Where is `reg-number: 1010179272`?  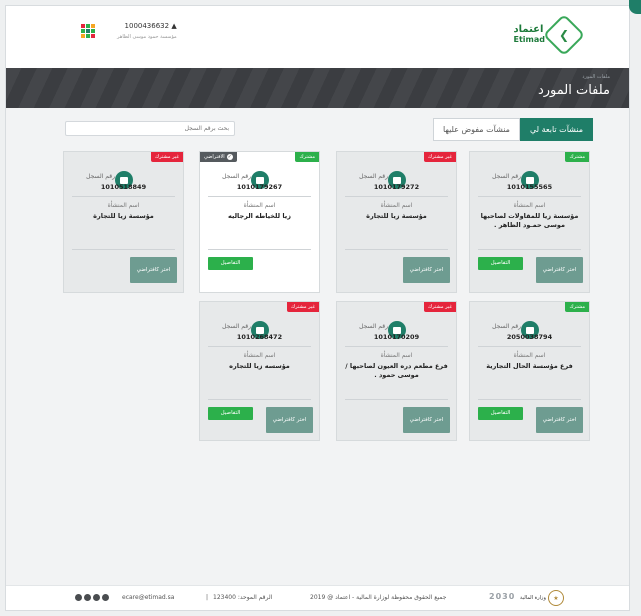
reg-number: 1010179272 is located at coordinates (396, 187).